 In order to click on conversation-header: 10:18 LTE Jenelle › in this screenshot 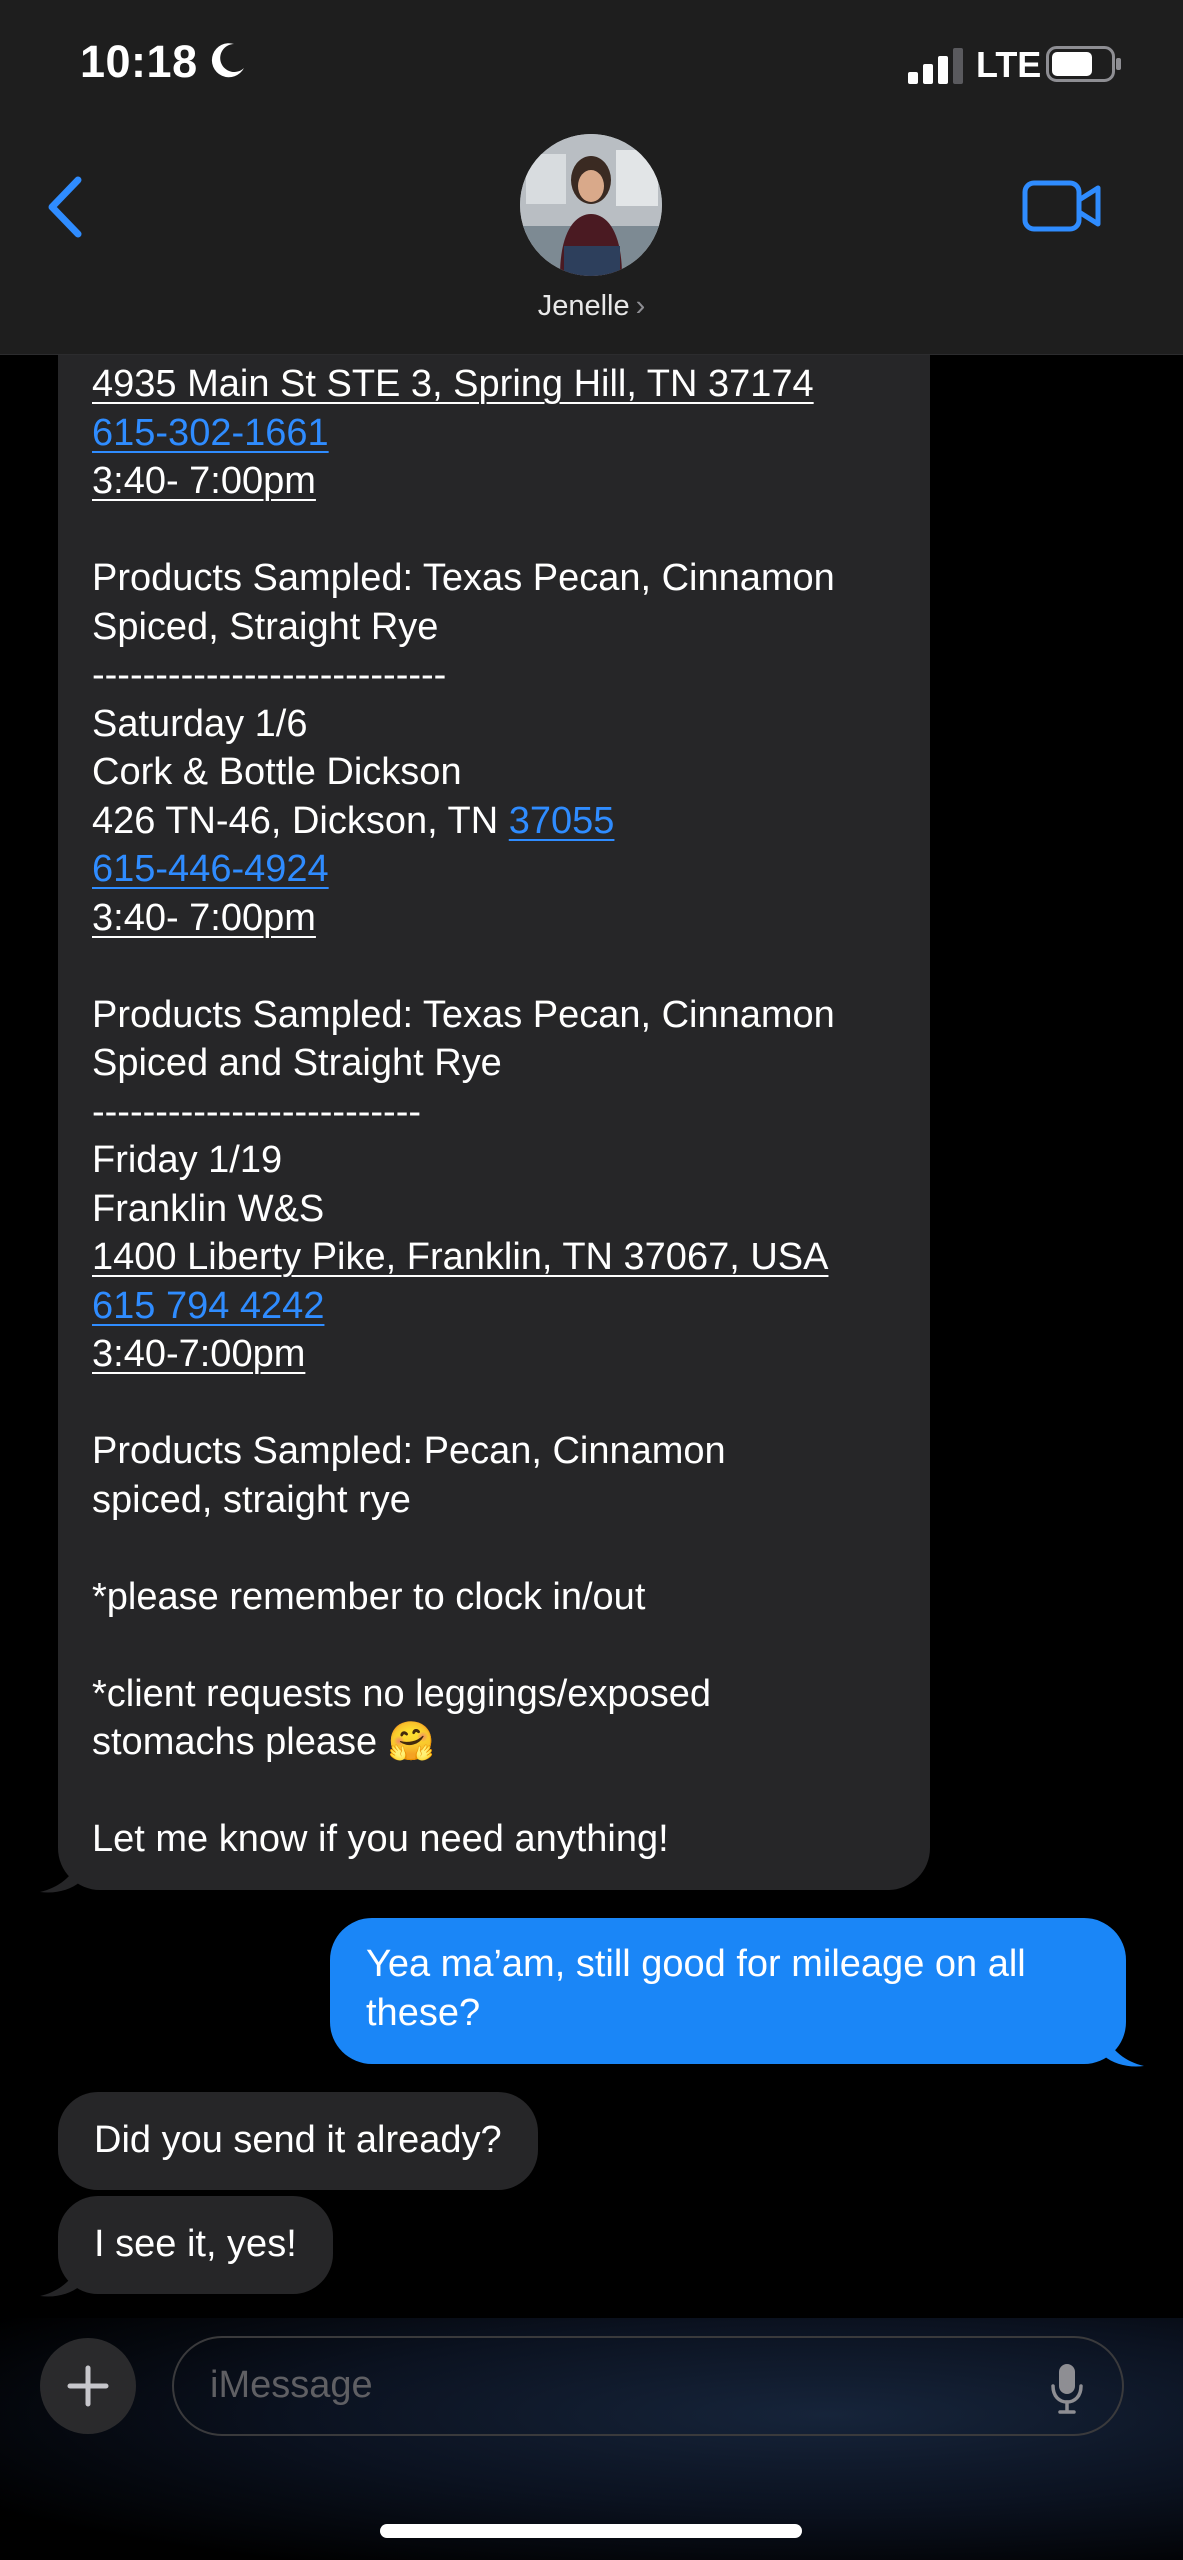, I will do `click(591, 177)`.